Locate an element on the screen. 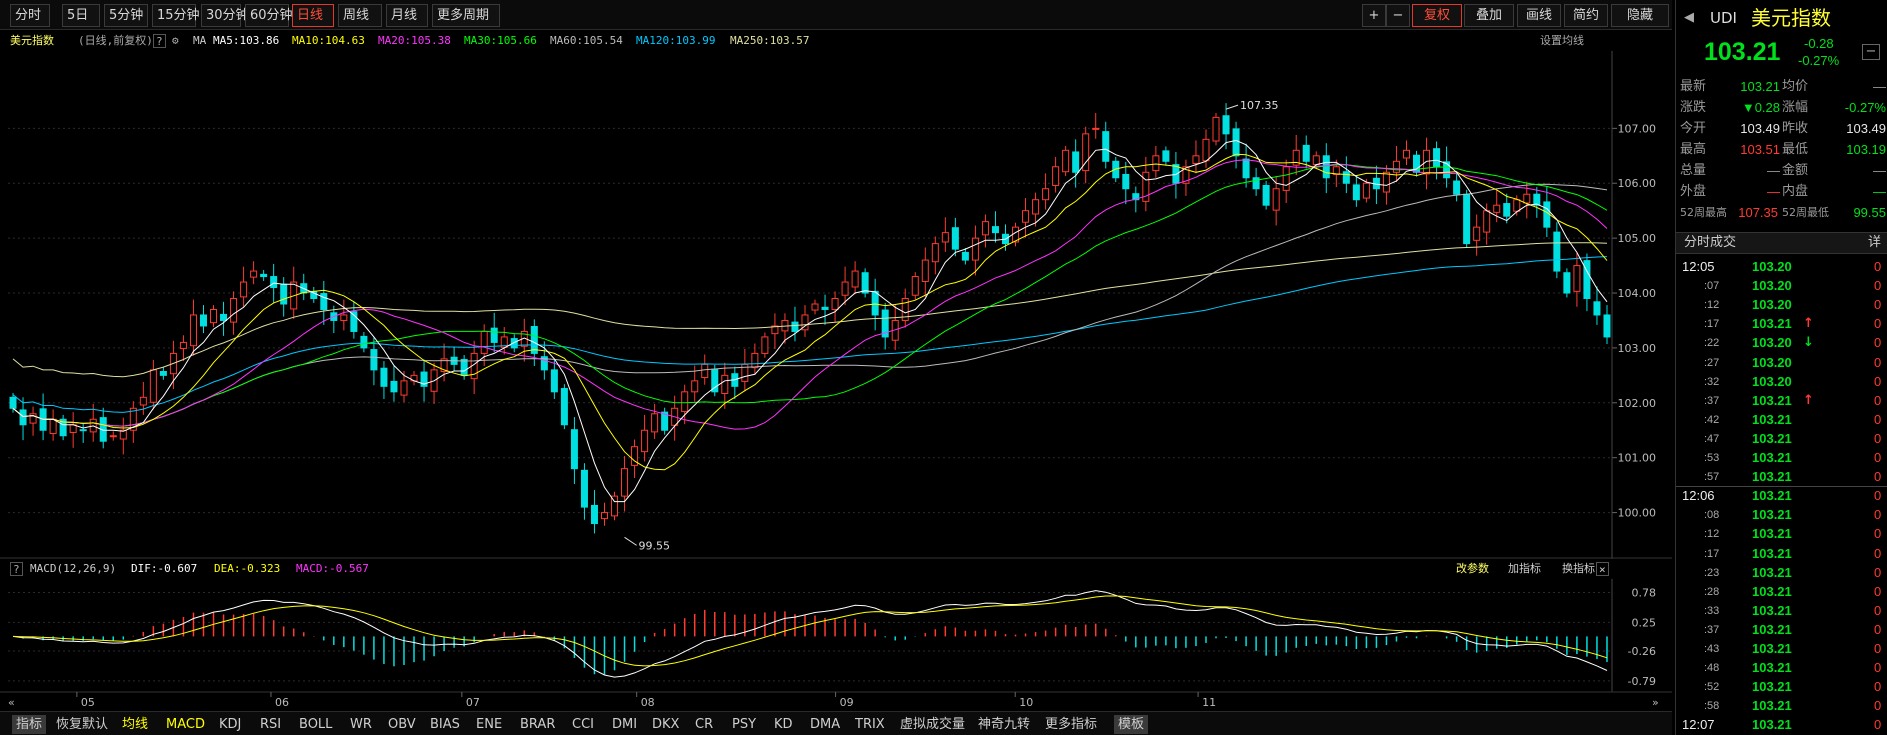 The height and width of the screenshot is (735, 1887). period-tab-5: 60分钟 is located at coordinates (269, 15).